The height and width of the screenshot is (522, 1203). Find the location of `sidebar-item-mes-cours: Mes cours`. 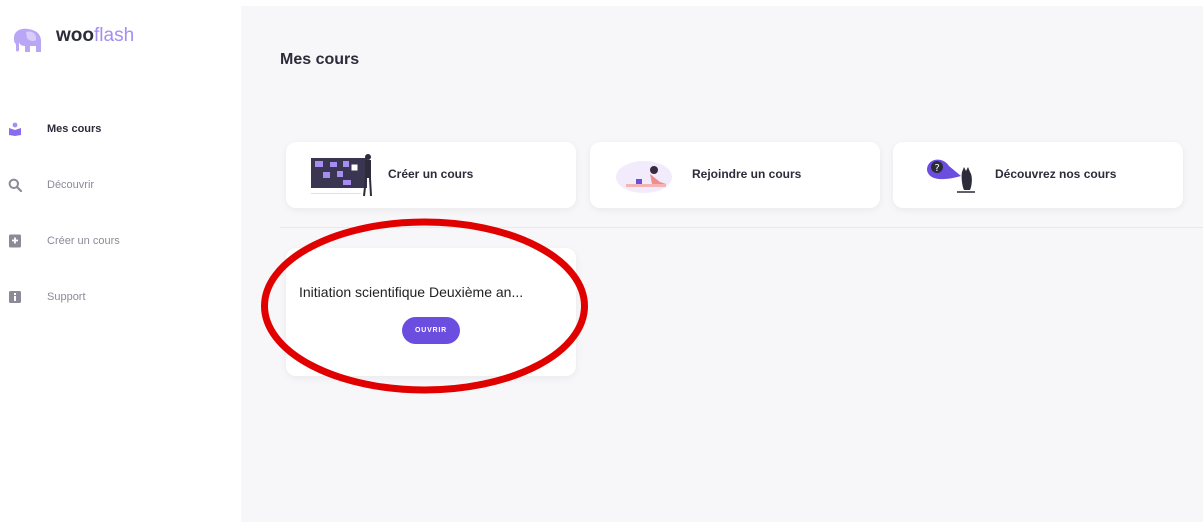

sidebar-item-mes-cours: Mes cours is located at coordinates (54, 129).